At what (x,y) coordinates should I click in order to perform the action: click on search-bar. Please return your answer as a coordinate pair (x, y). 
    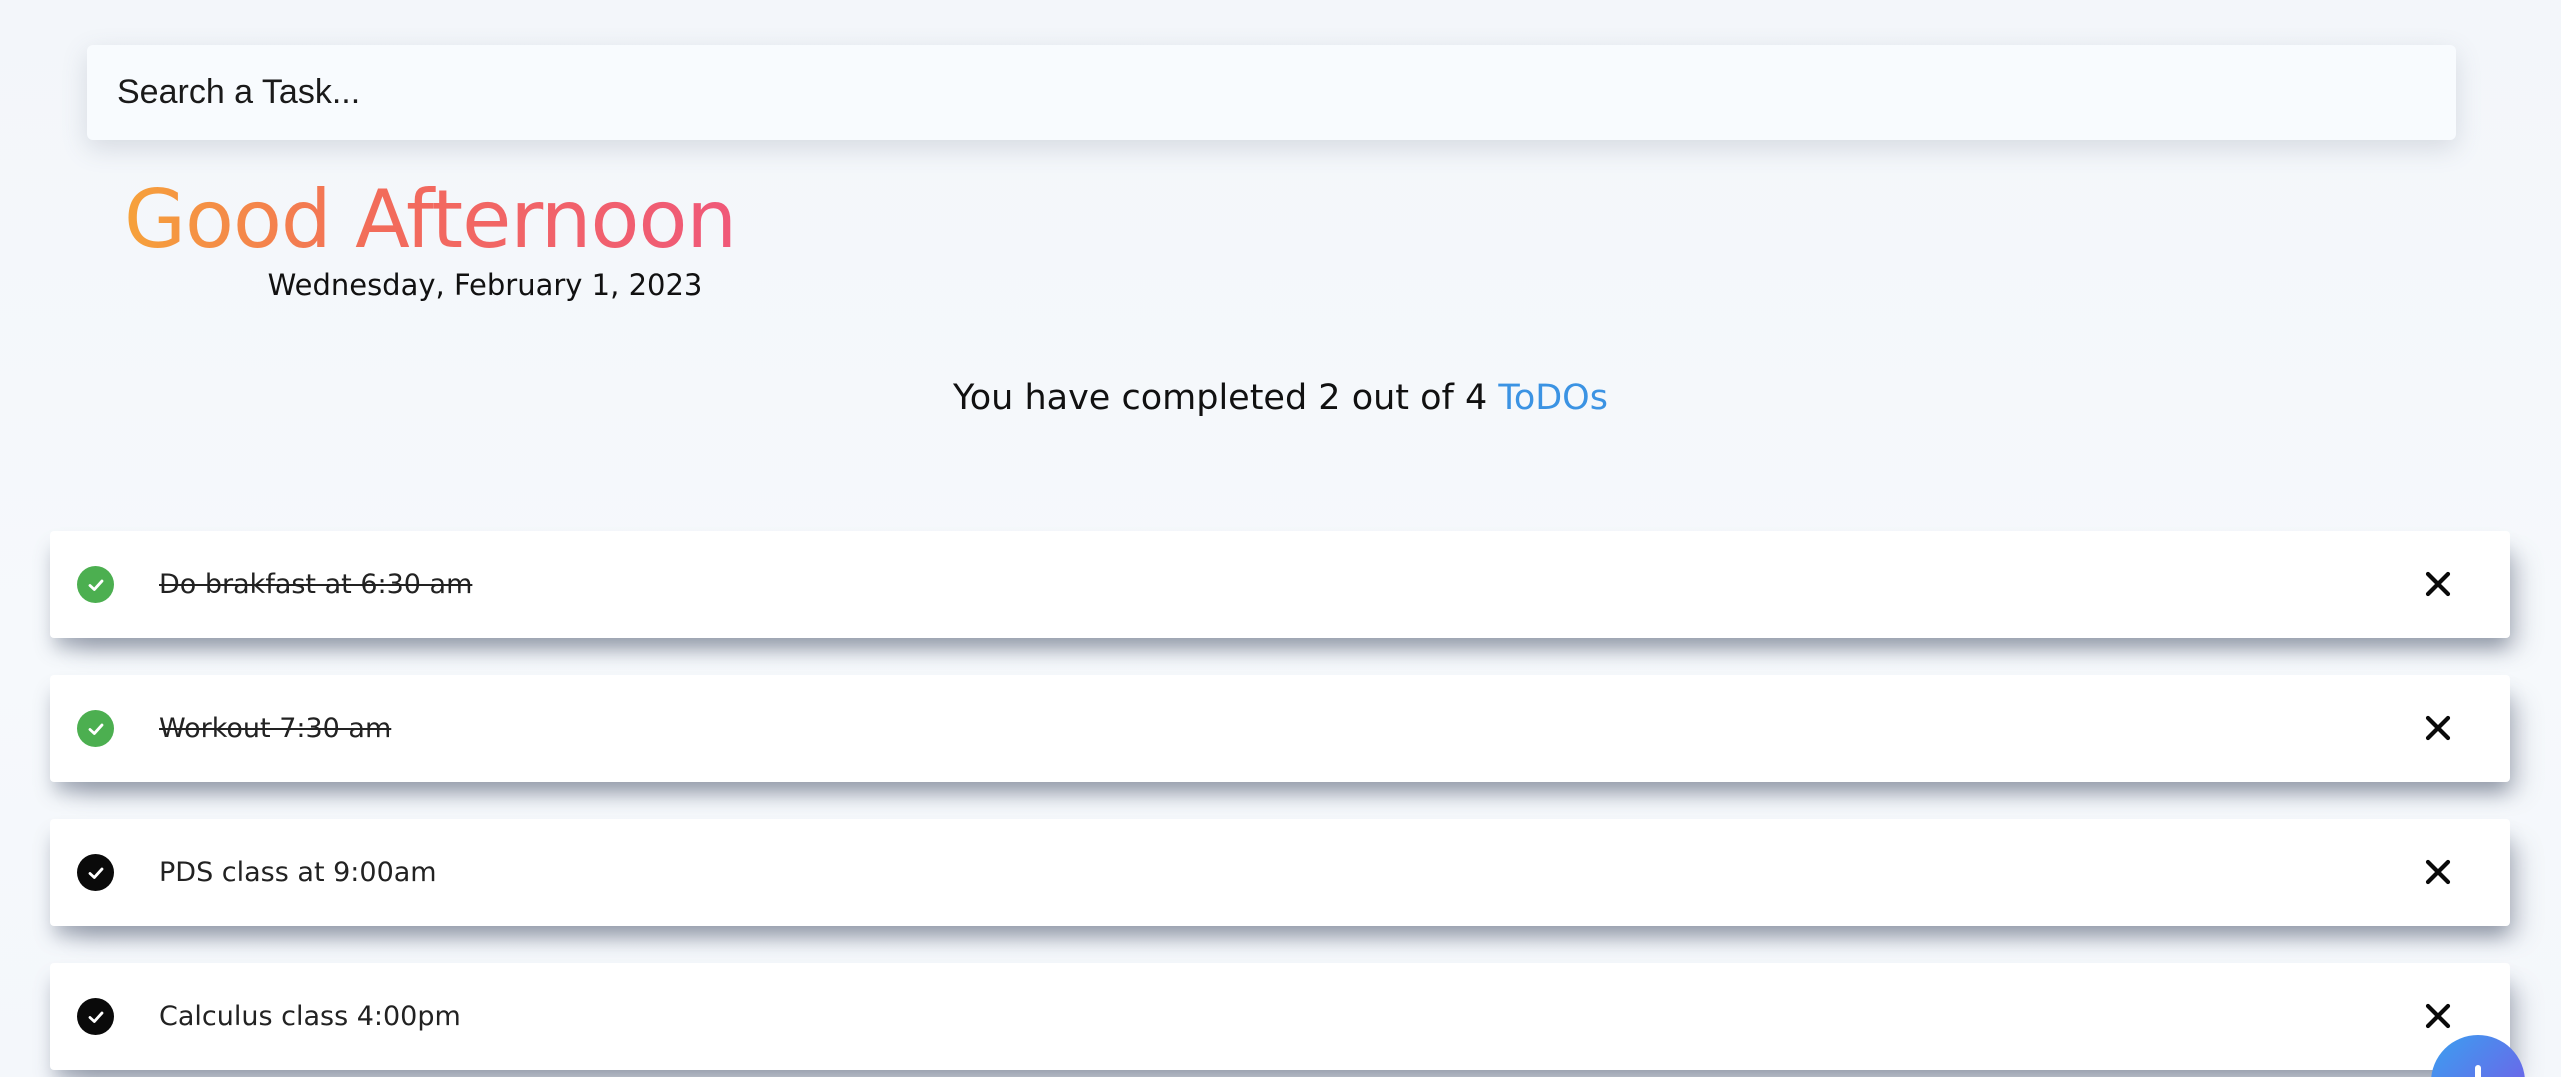
    Looking at the image, I should click on (1271, 92).